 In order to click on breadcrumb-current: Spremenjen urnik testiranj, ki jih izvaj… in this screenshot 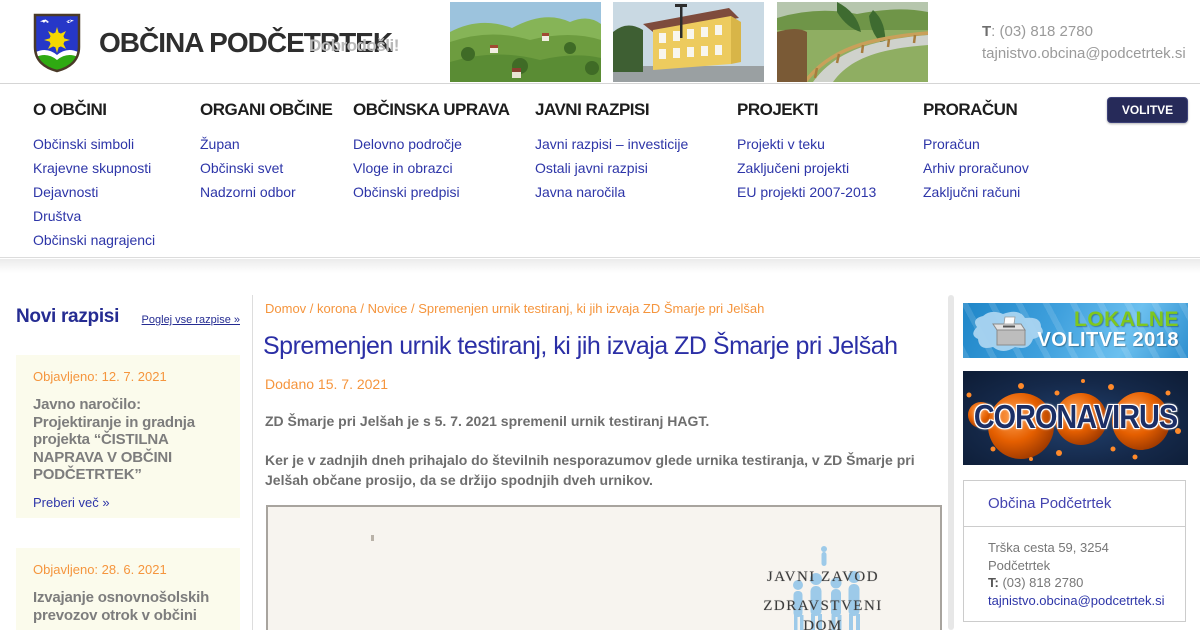, I will do `click(591, 308)`.